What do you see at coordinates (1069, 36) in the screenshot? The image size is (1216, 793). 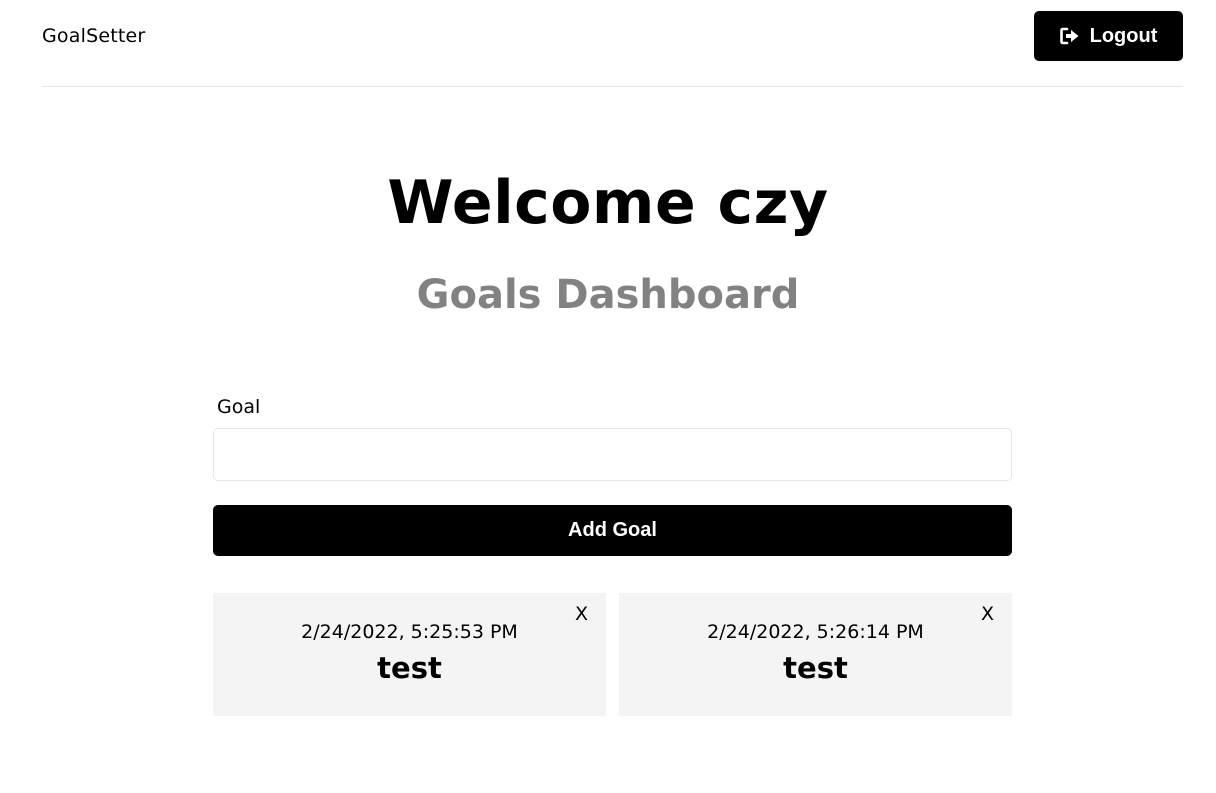 I see `sign-out-icon` at bounding box center [1069, 36].